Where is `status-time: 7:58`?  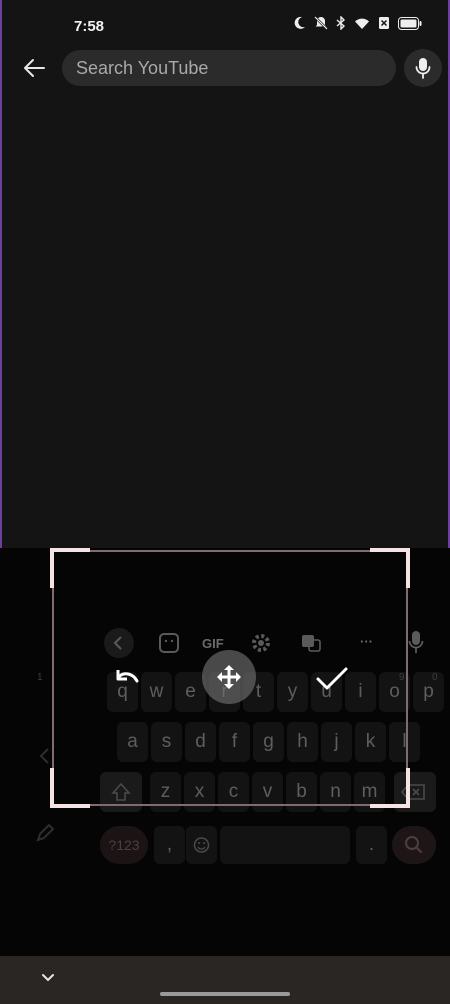
status-time: 7:58 is located at coordinates (89, 26).